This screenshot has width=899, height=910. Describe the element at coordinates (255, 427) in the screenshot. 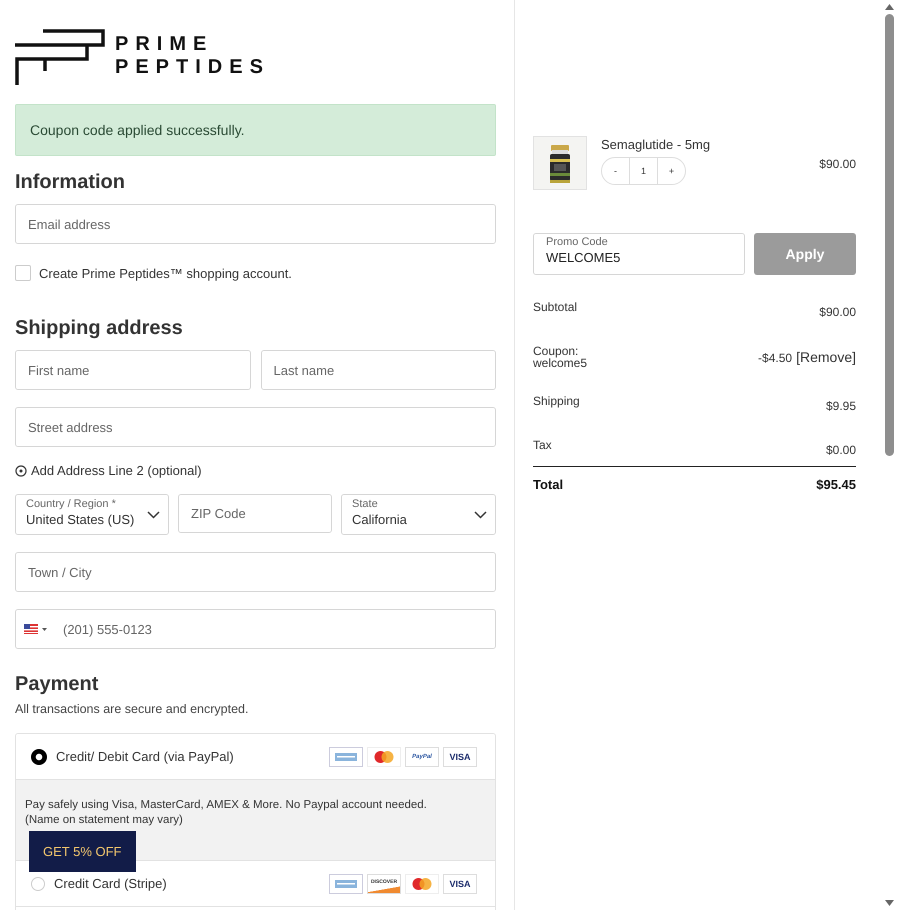

I see `street-field: Street address` at that location.